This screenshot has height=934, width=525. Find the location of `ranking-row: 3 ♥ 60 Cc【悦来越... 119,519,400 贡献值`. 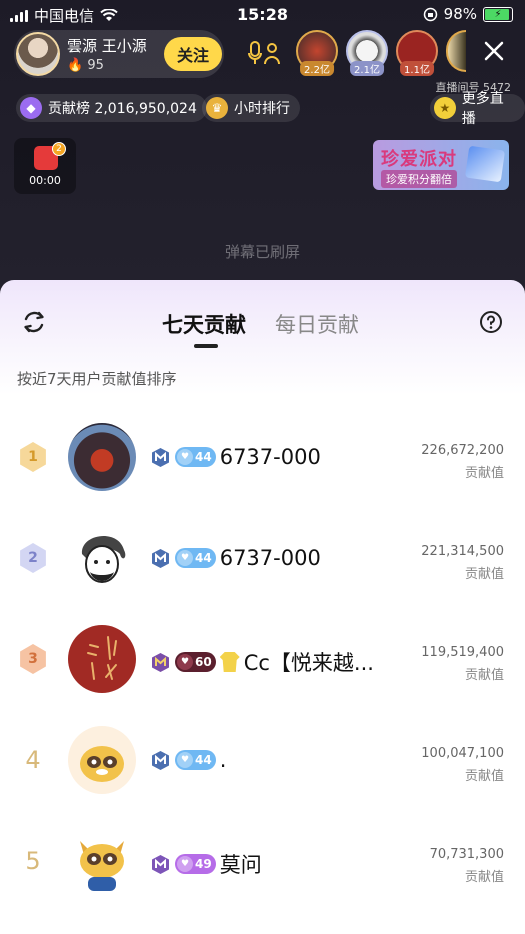

ranking-row: 3 ♥ 60 Cc【悦来越... 119,519,400 贡献值 is located at coordinates (262, 659).